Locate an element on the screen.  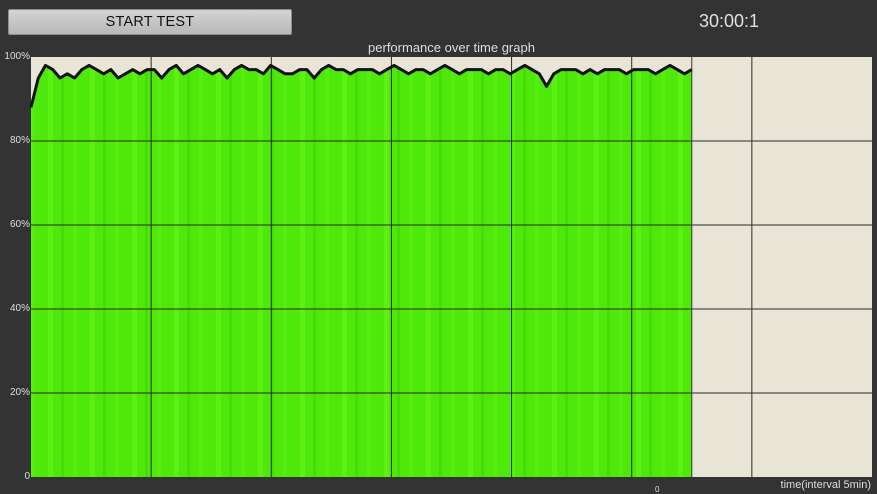
x-axis-label: time(interval 5min) is located at coordinates (825, 485).